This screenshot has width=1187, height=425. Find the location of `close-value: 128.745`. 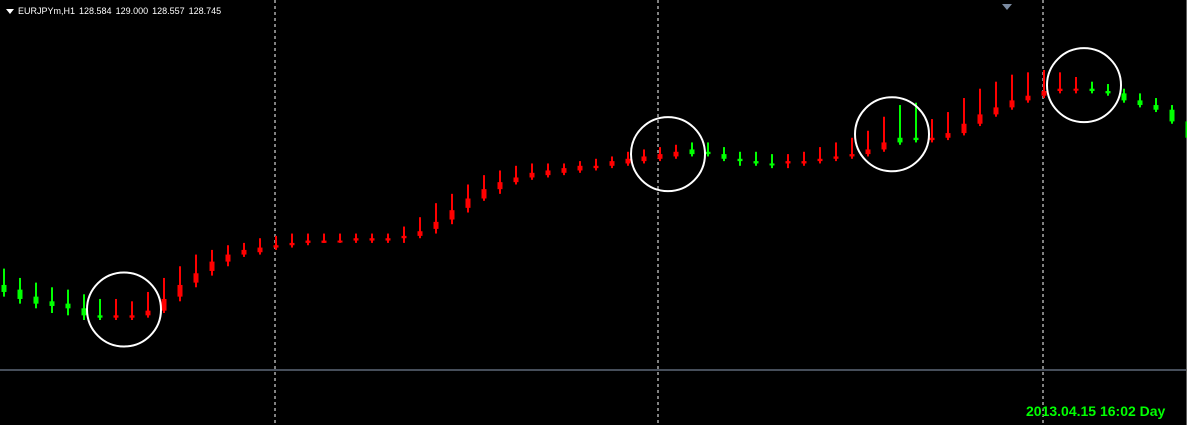

close-value: 128.745 is located at coordinates (205, 11).